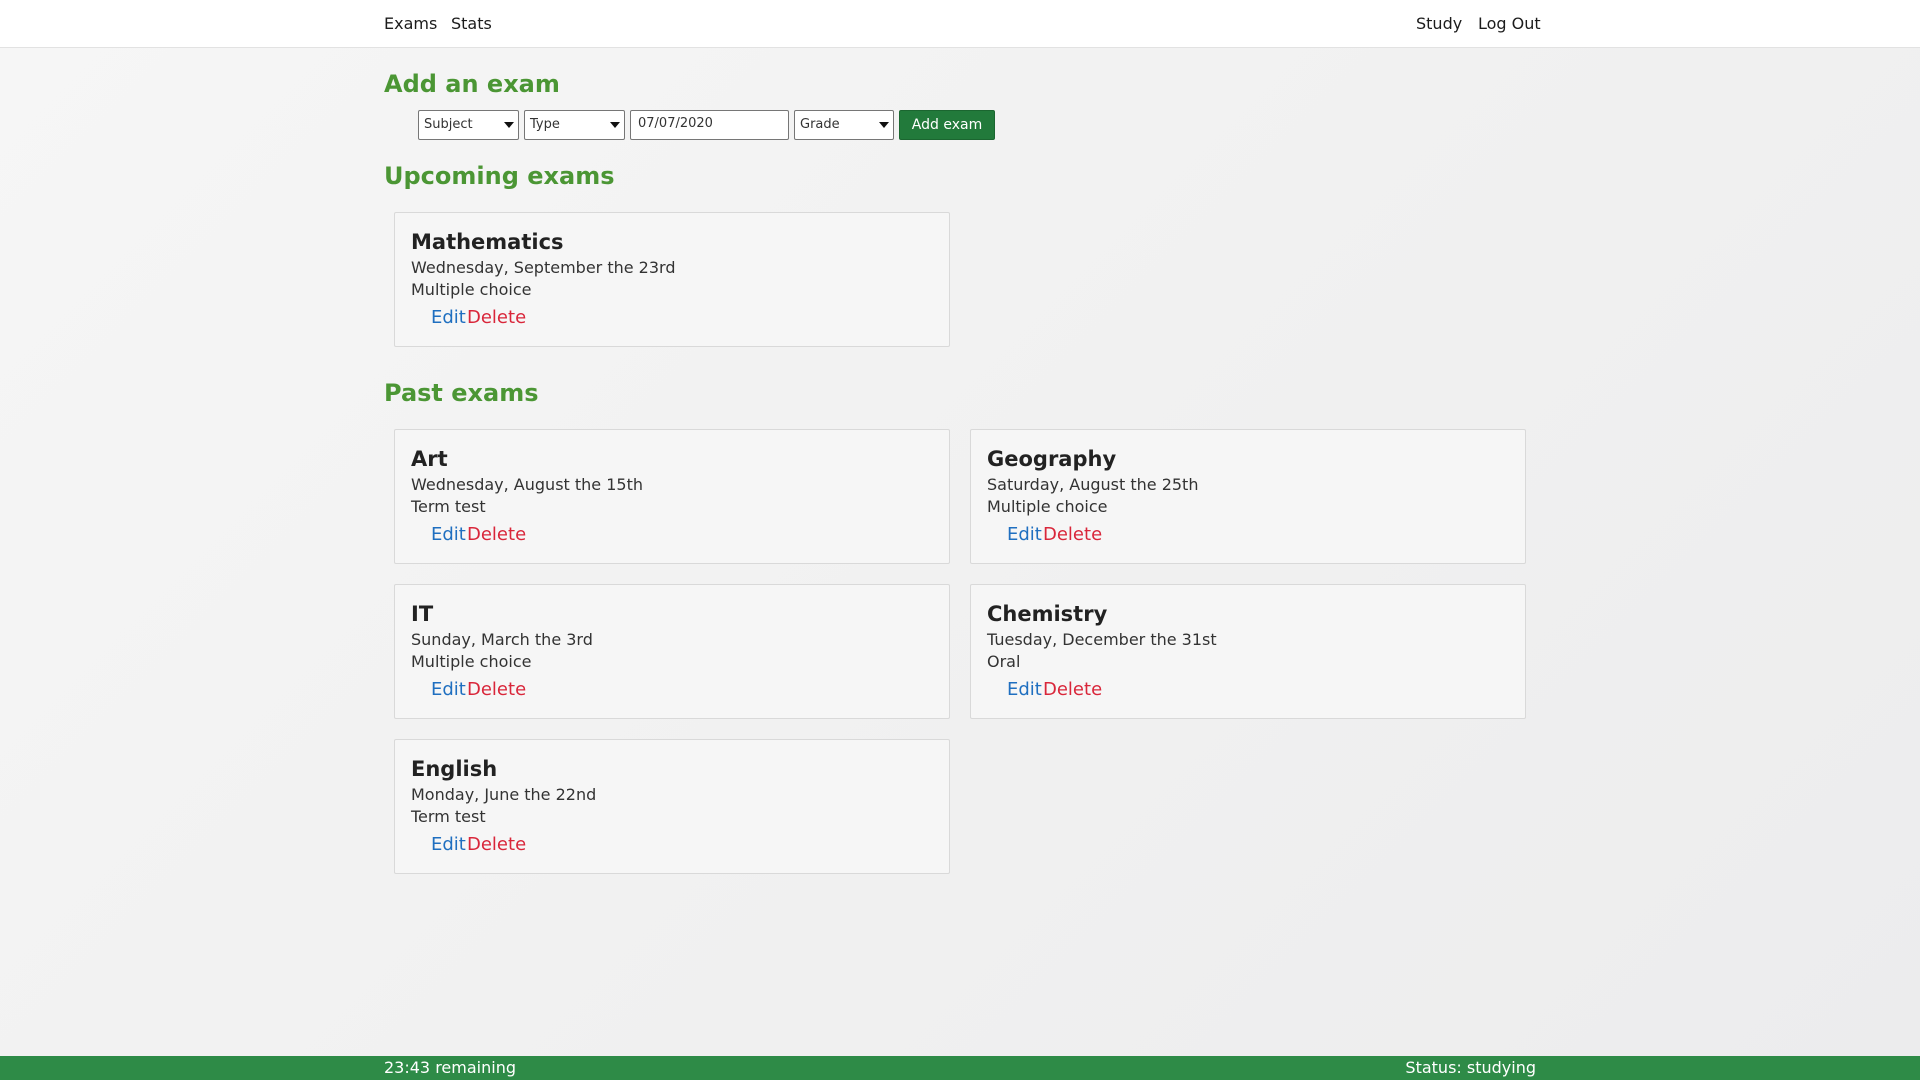  What do you see at coordinates (448, 124) in the screenshot?
I see `subject-select-value: Subject` at bounding box center [448, 124].